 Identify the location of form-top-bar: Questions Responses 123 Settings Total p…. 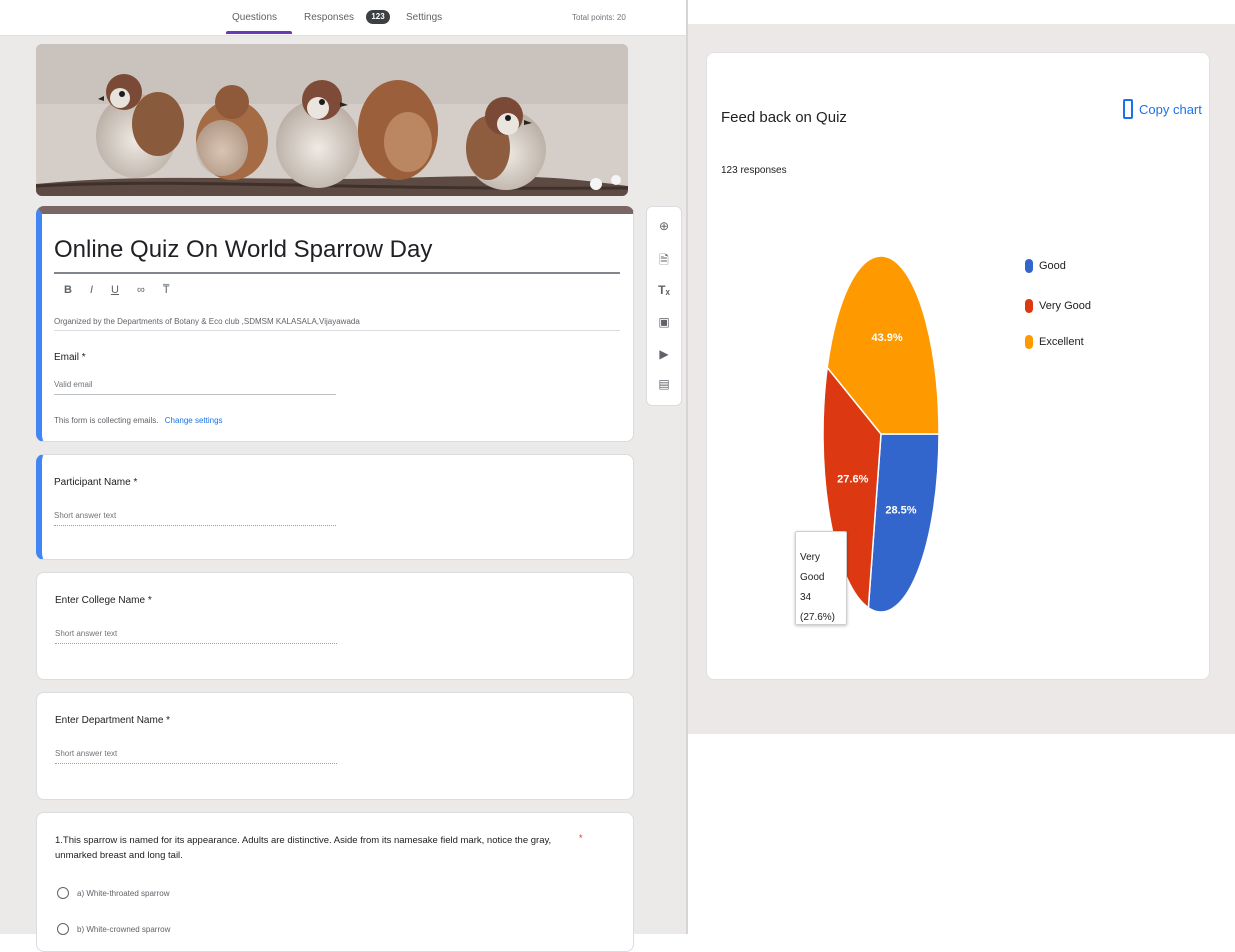
(343, 18).